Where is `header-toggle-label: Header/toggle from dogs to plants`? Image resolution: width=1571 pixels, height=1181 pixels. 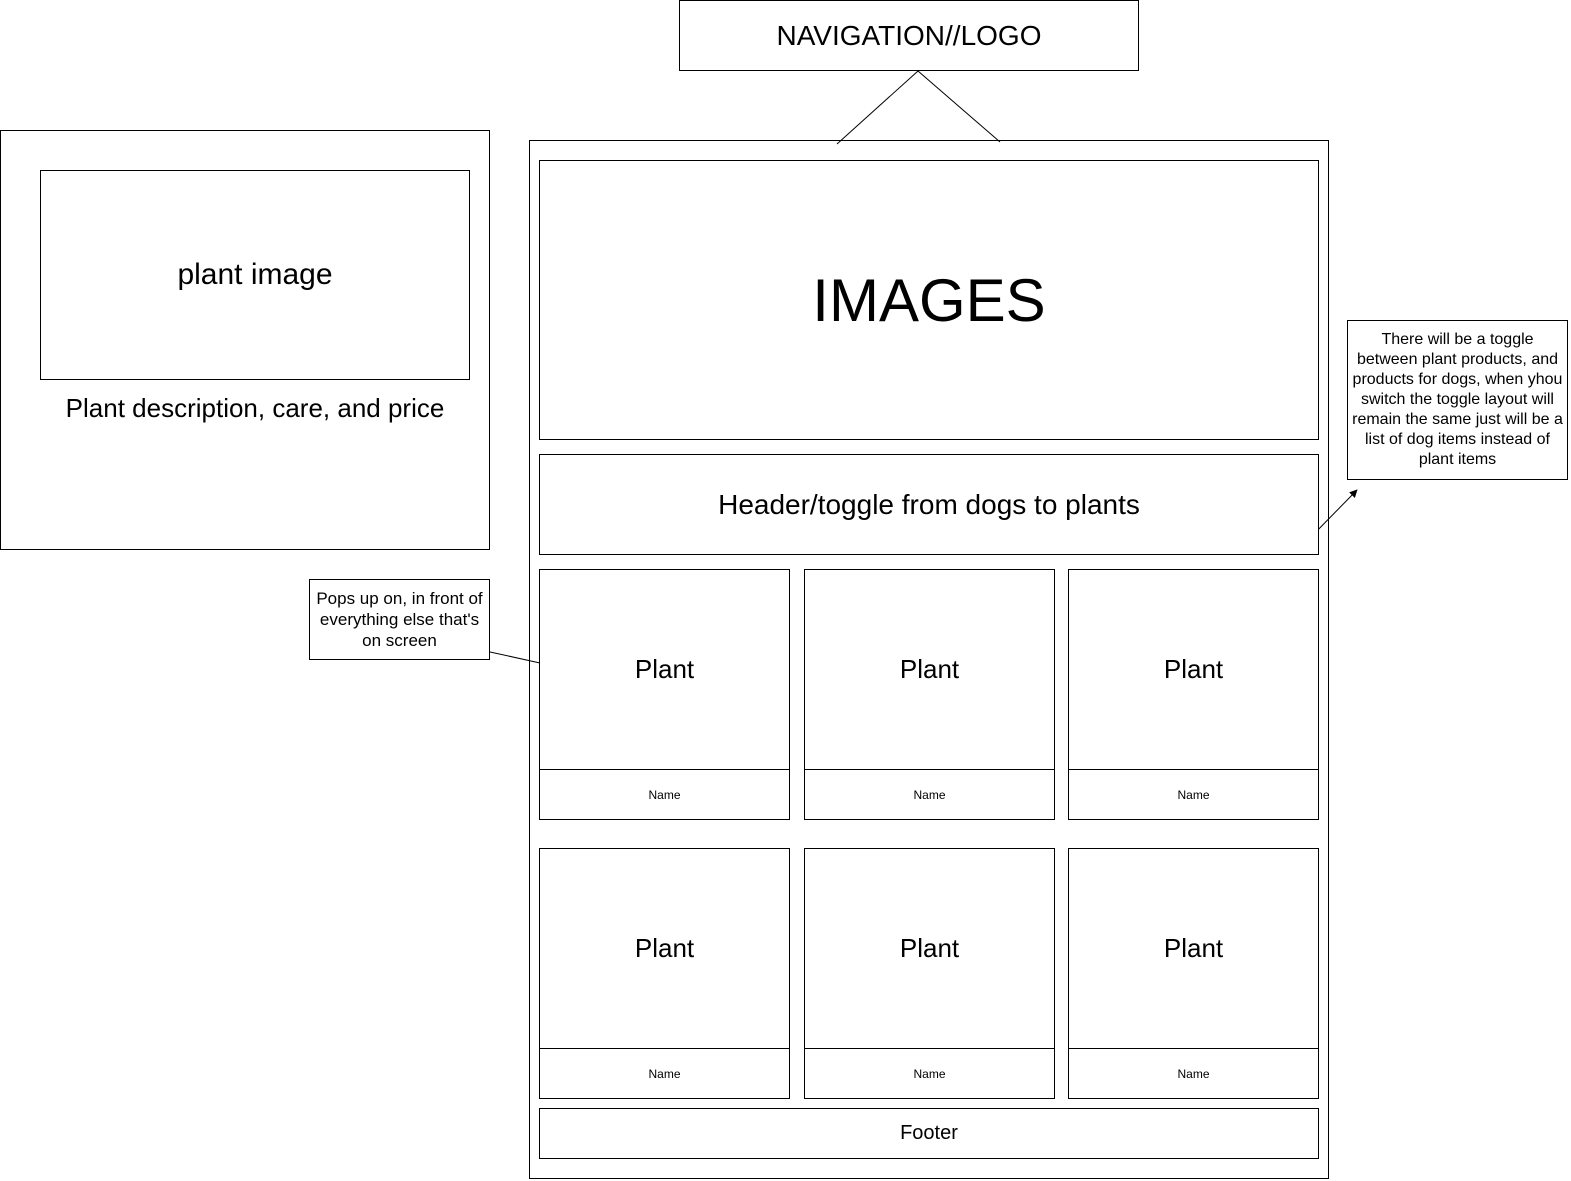
header-toggle-label: Header/toggle from dogs to plants is located at coordinates (929, 504).